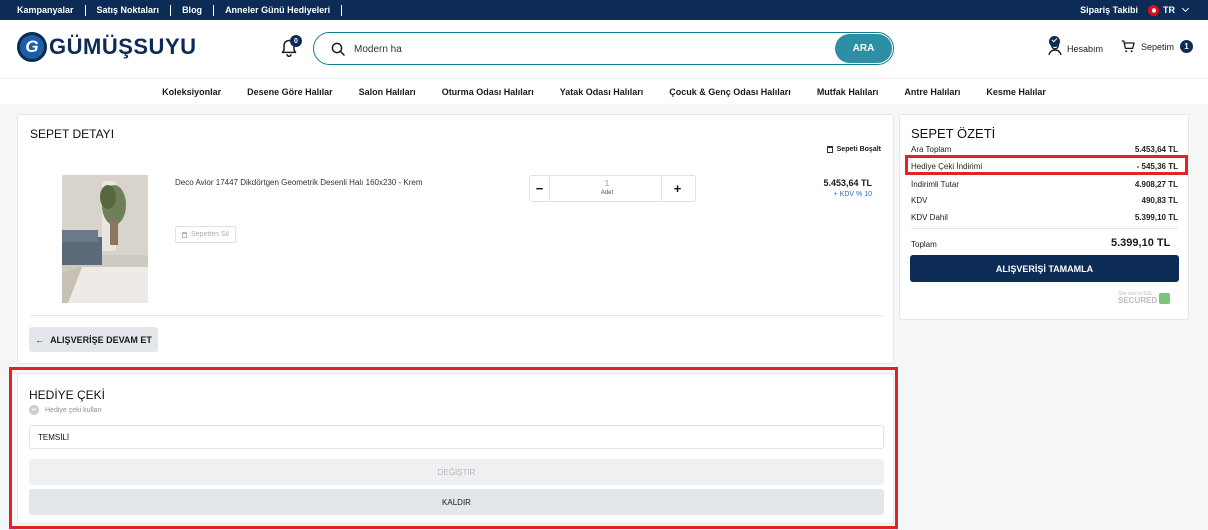 This screenshot has height=530, width=1208. Describe the element at coordinates (290, 92) in the screenshot. I see `category-by-pattern: Desene Göre Halılar` at that location.